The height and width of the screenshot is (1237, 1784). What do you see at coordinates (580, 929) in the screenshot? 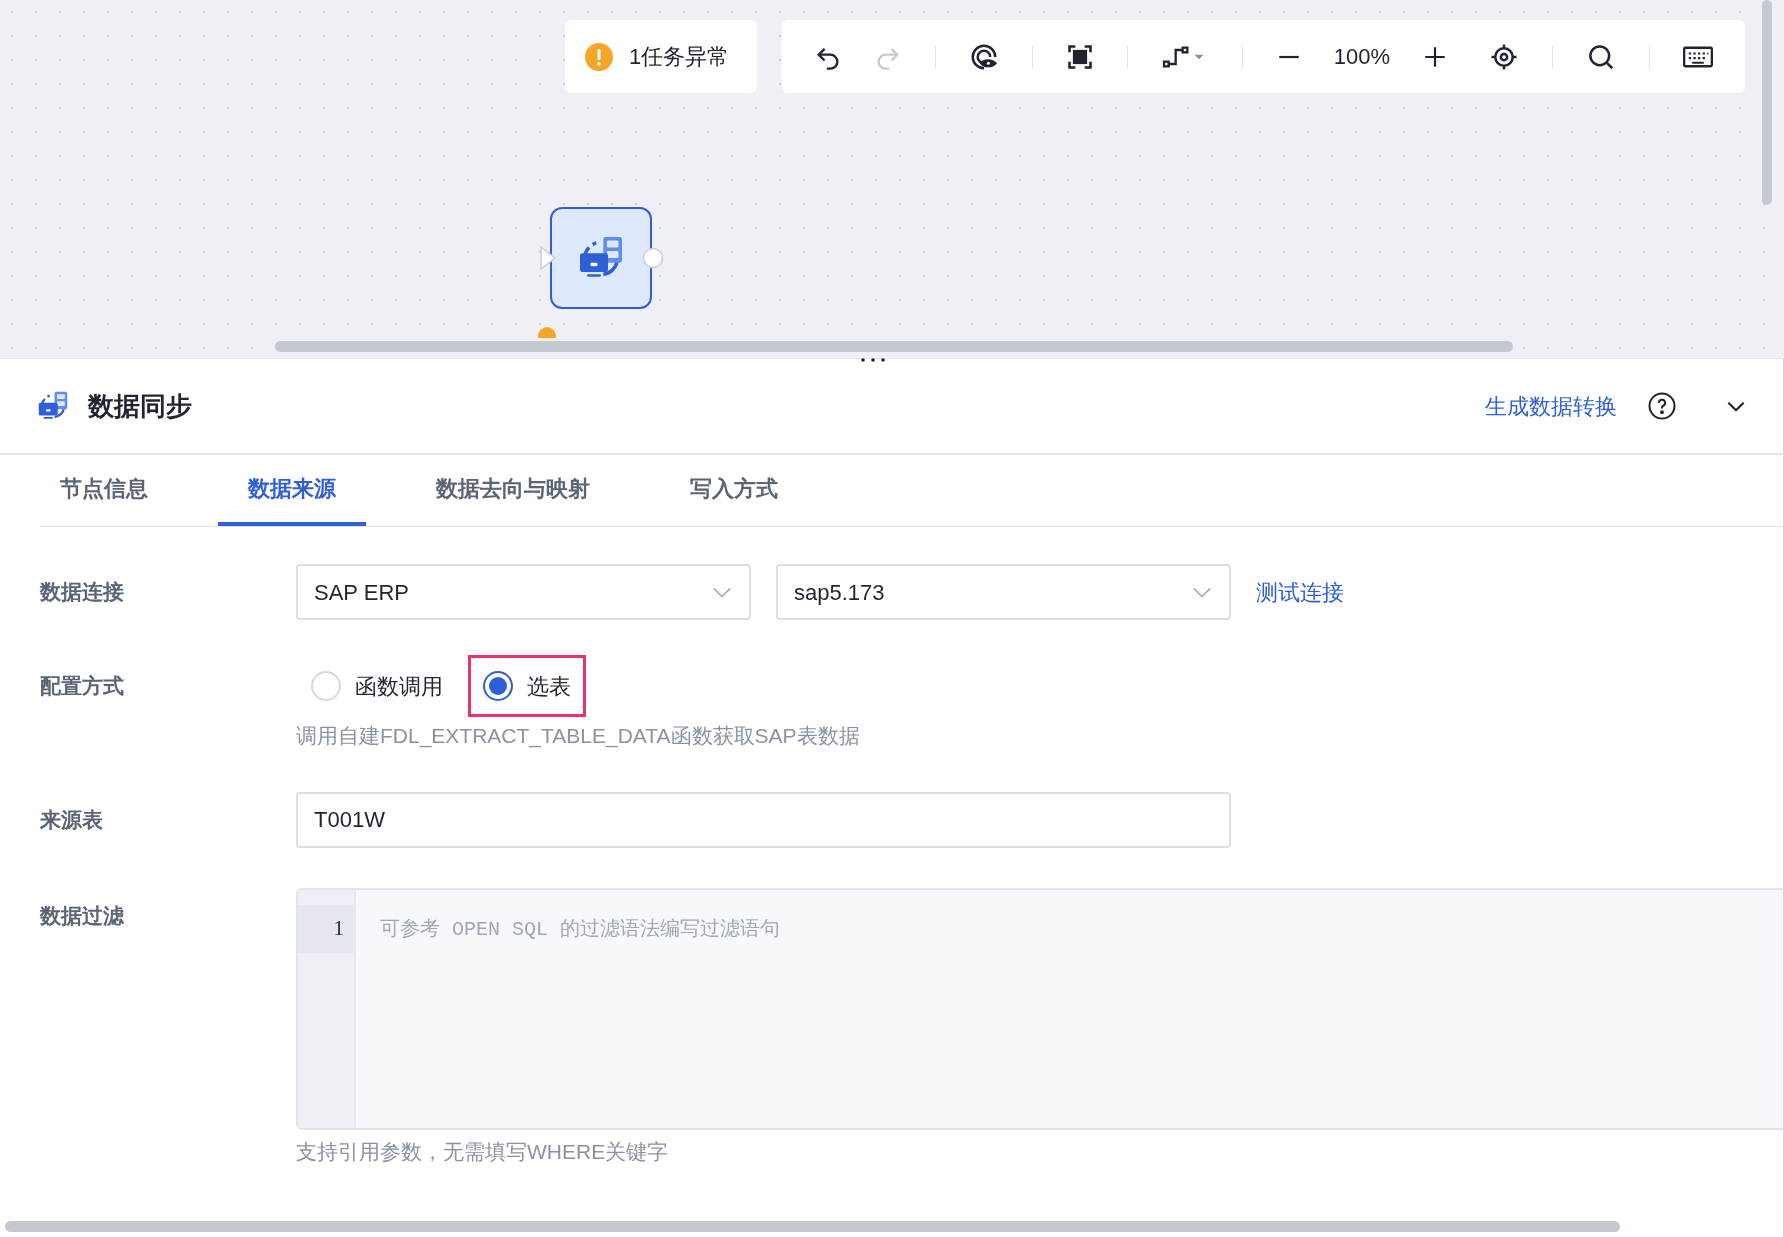
I see `editor-placeholder: 可参考 OPEN SQL 的过滤语法编写过滤语句` at bounding box center [580, 929].